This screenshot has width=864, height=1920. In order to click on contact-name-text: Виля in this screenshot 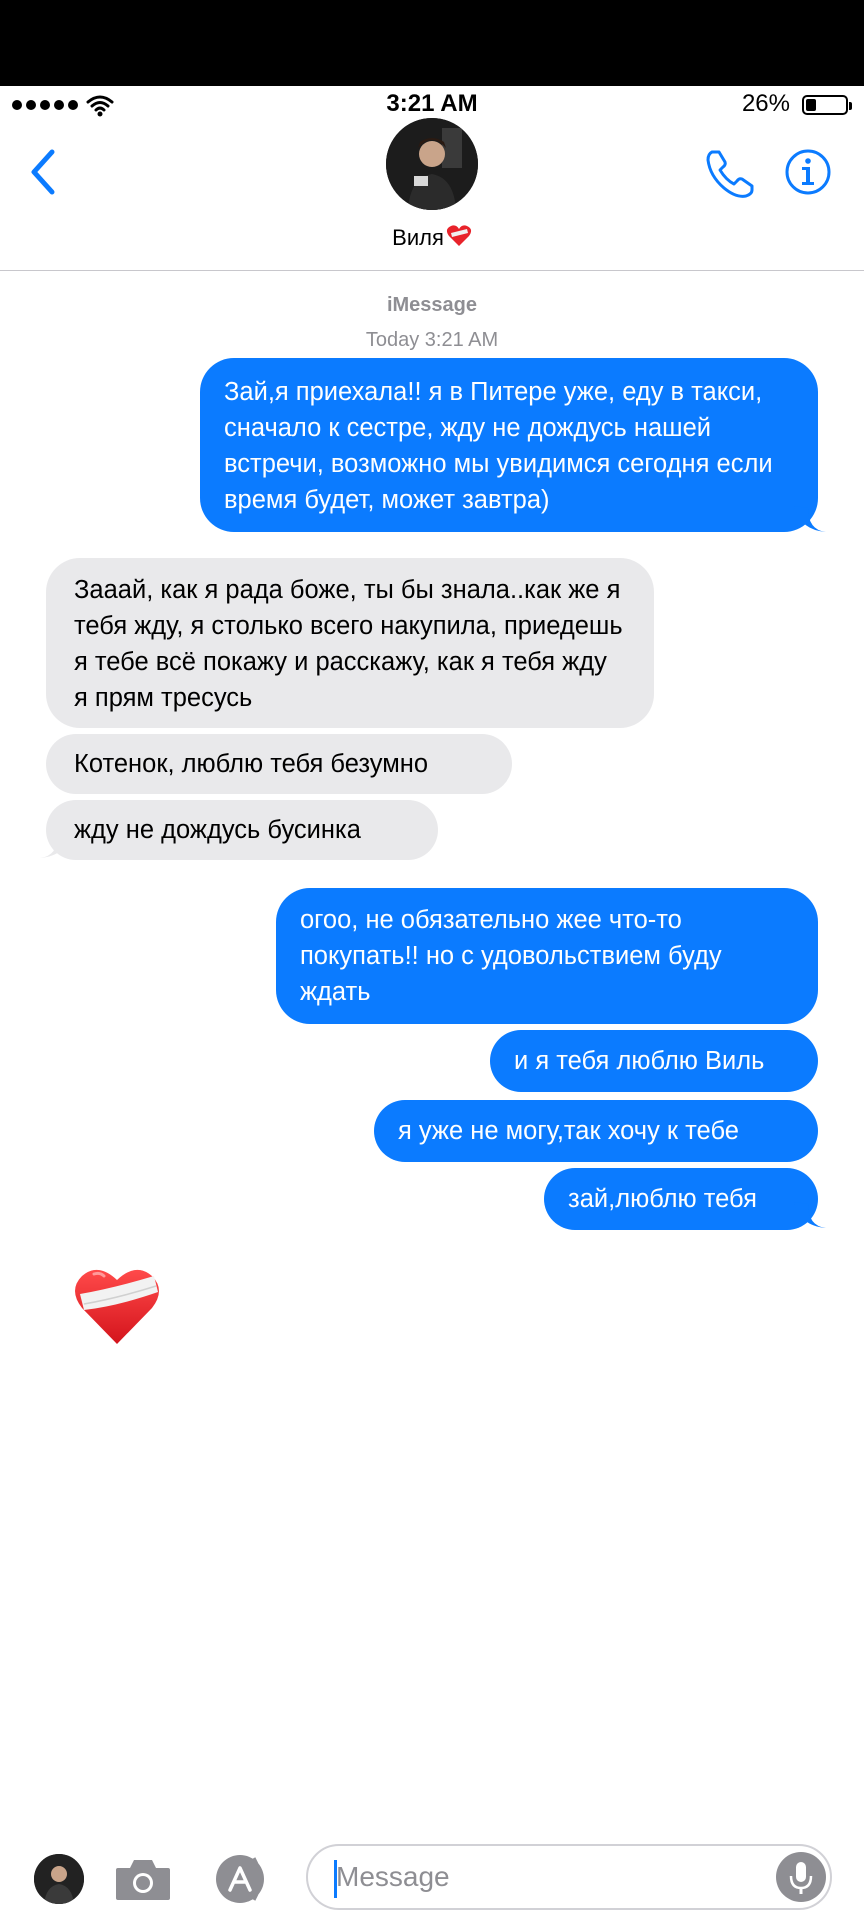, I will do `click(418, 237)`.